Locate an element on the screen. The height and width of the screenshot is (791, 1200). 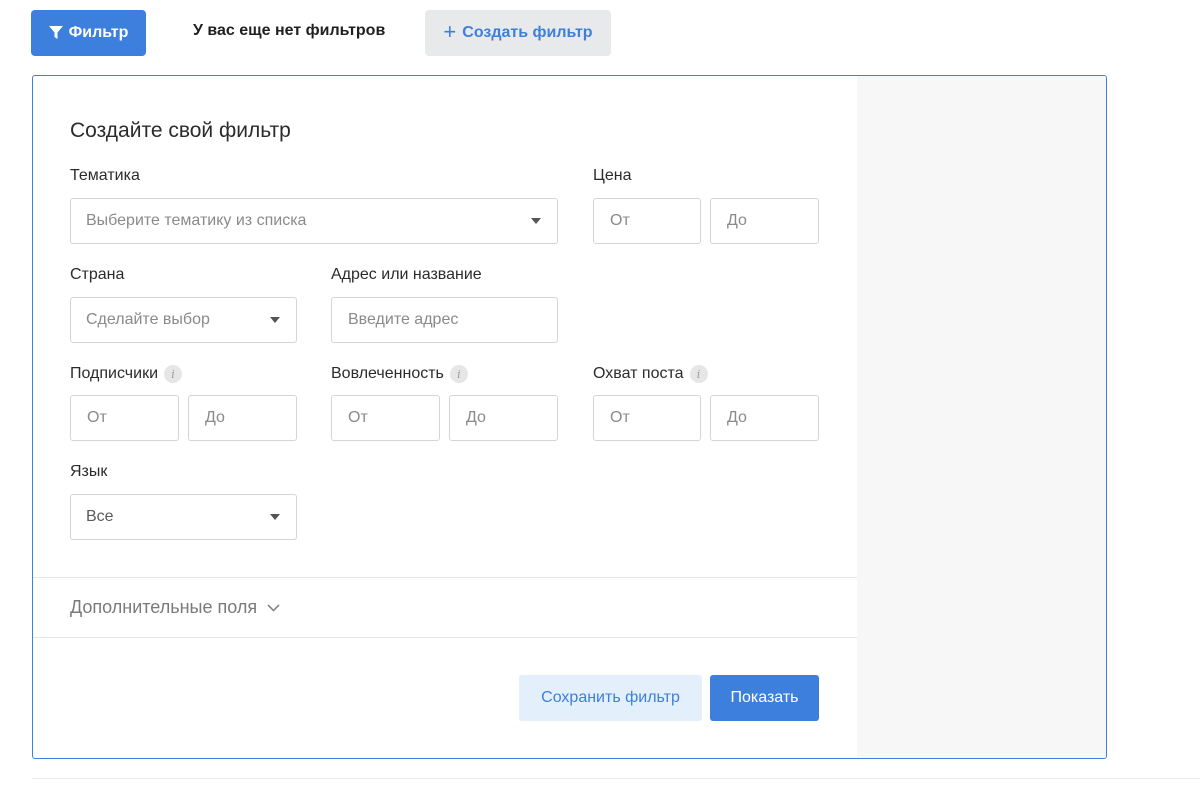
subscribers-to-placeholder: До is located at coordinates (215, 417).